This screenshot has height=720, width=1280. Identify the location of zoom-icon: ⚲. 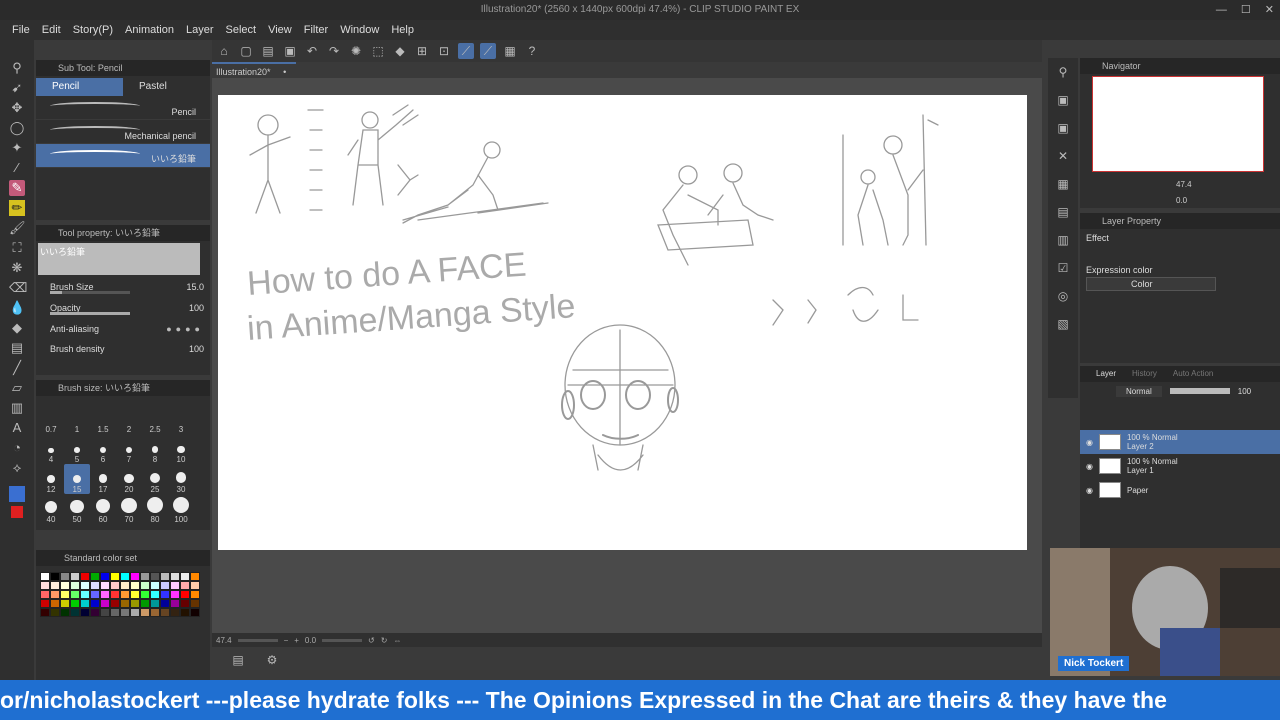
(17, 68).